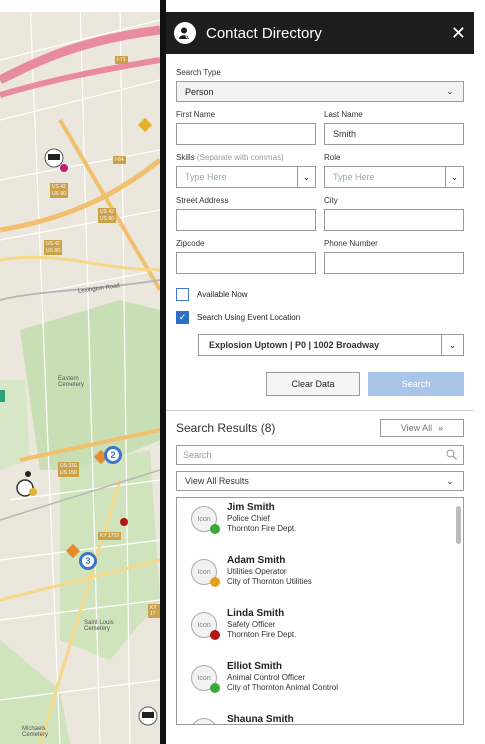 This screenshot has height=744, width=485. What do you see at coordinates (294, 345) in the screenshot?
I see `event-value: Explosion Uptown | P0 | 1002 Broadway` at bounding box center [294, 345].